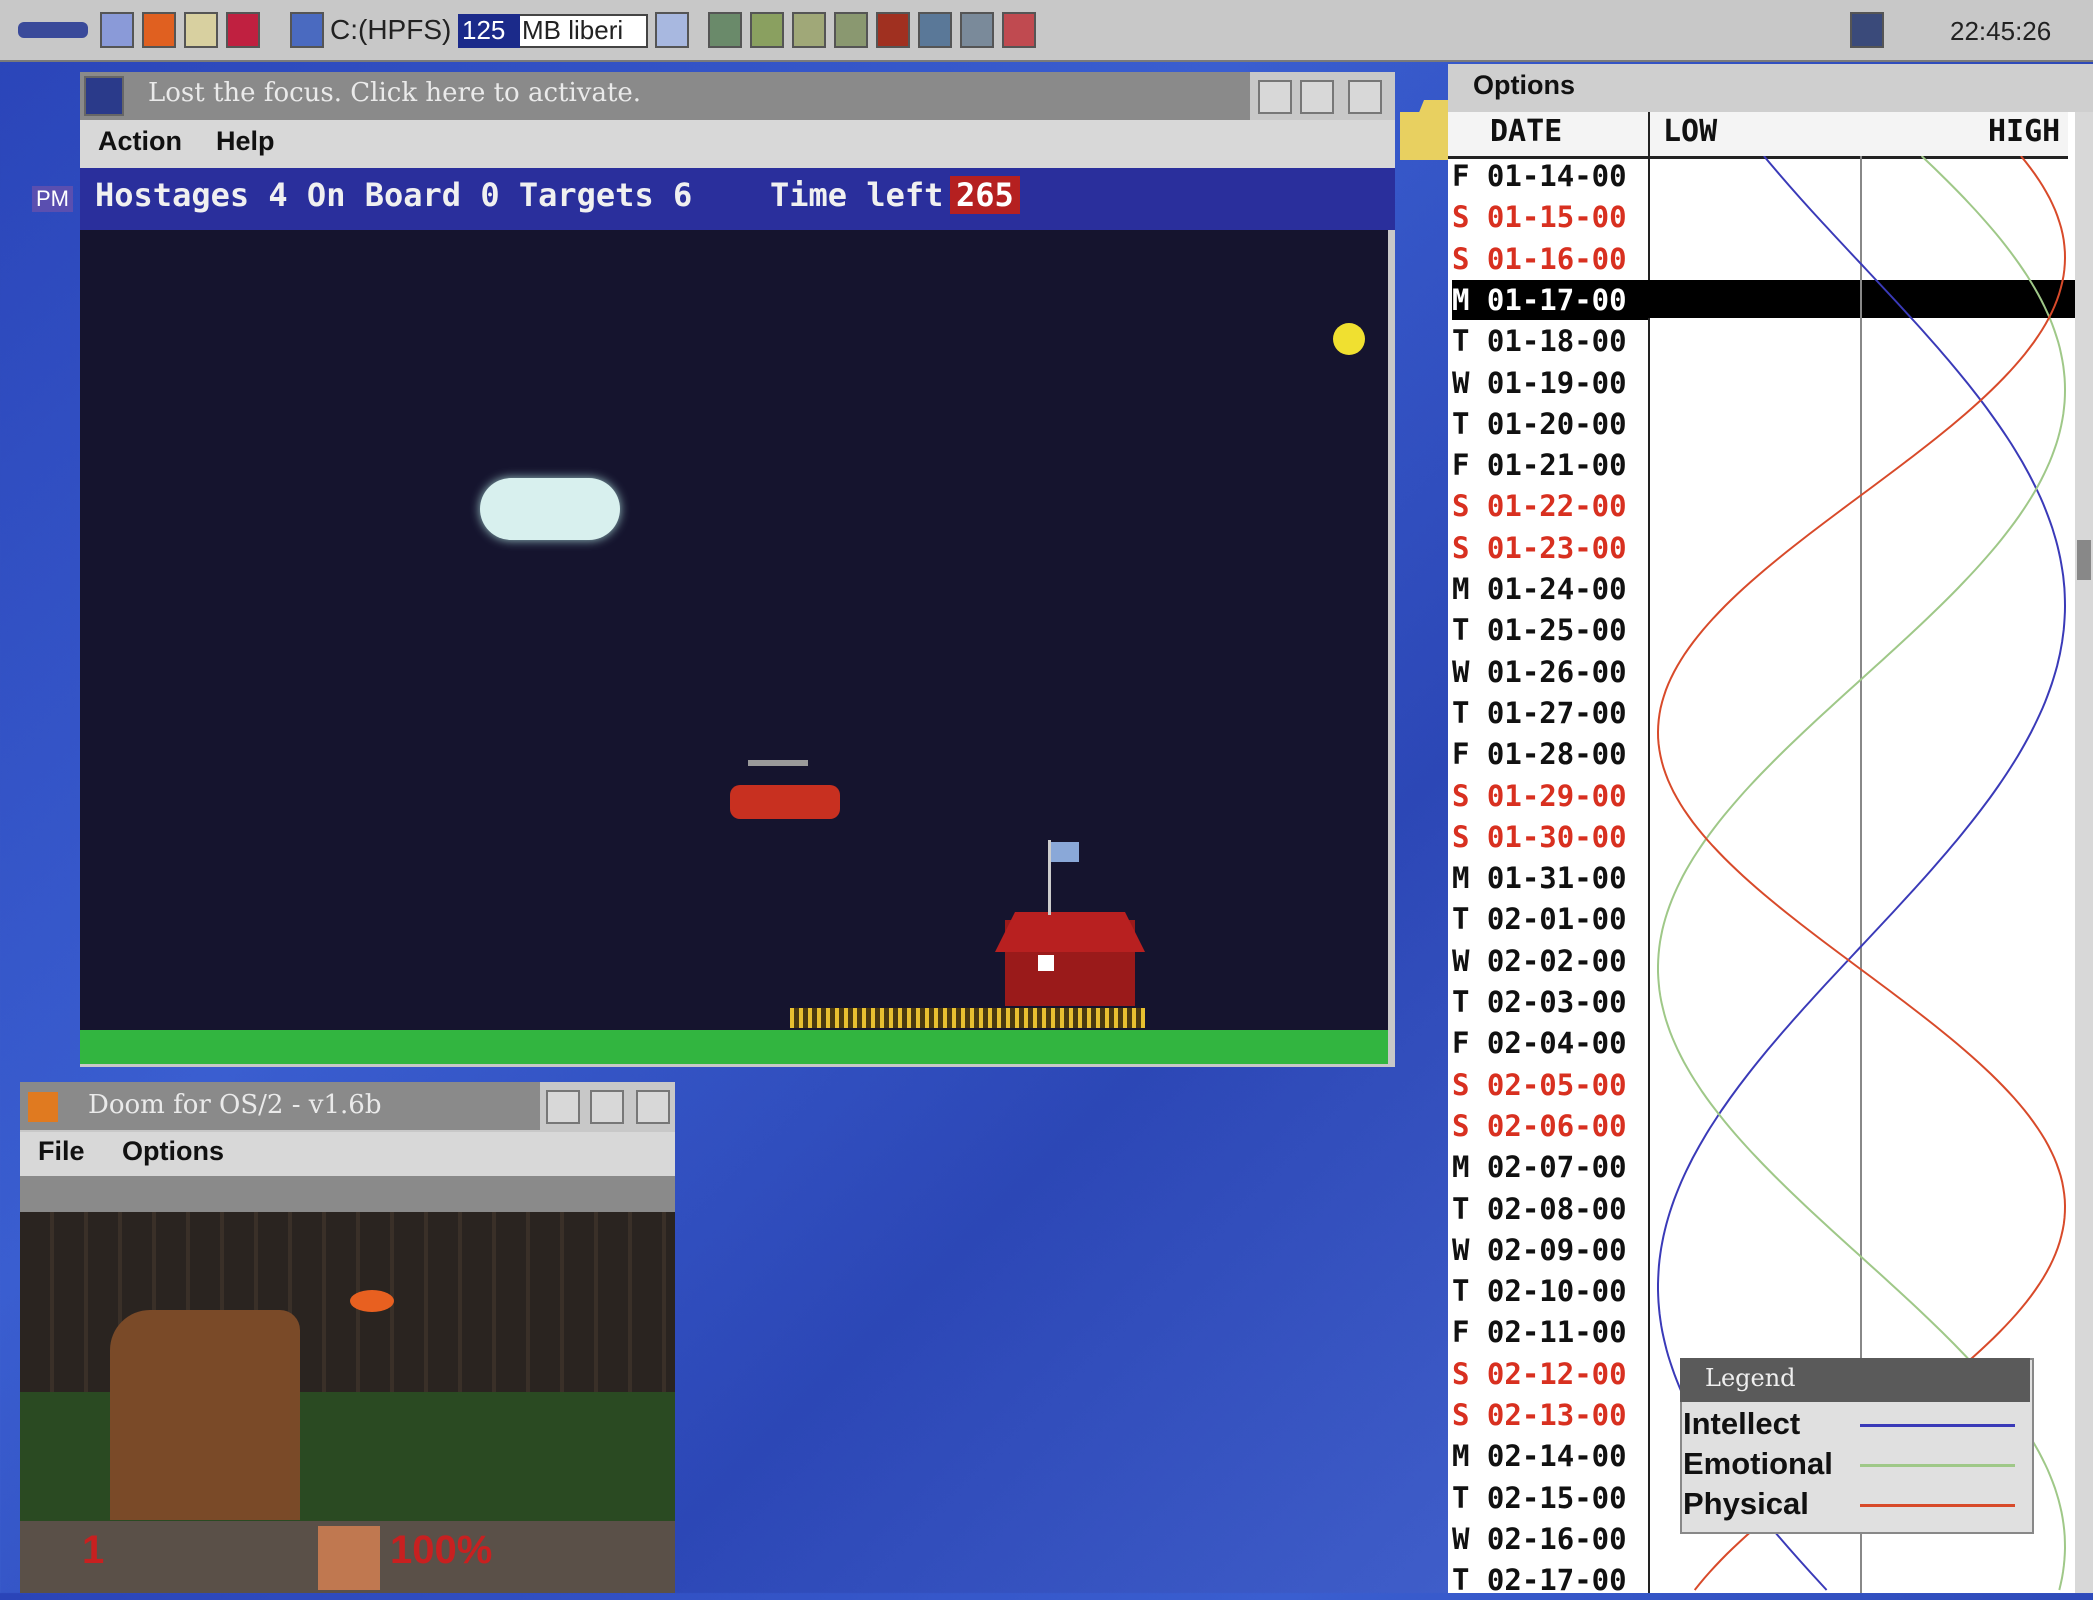  What do you see at coordinates (1550, 1291) in the screenshot?
I see `date-row: T 02-10-00` at bounding box center [1550, 1291].